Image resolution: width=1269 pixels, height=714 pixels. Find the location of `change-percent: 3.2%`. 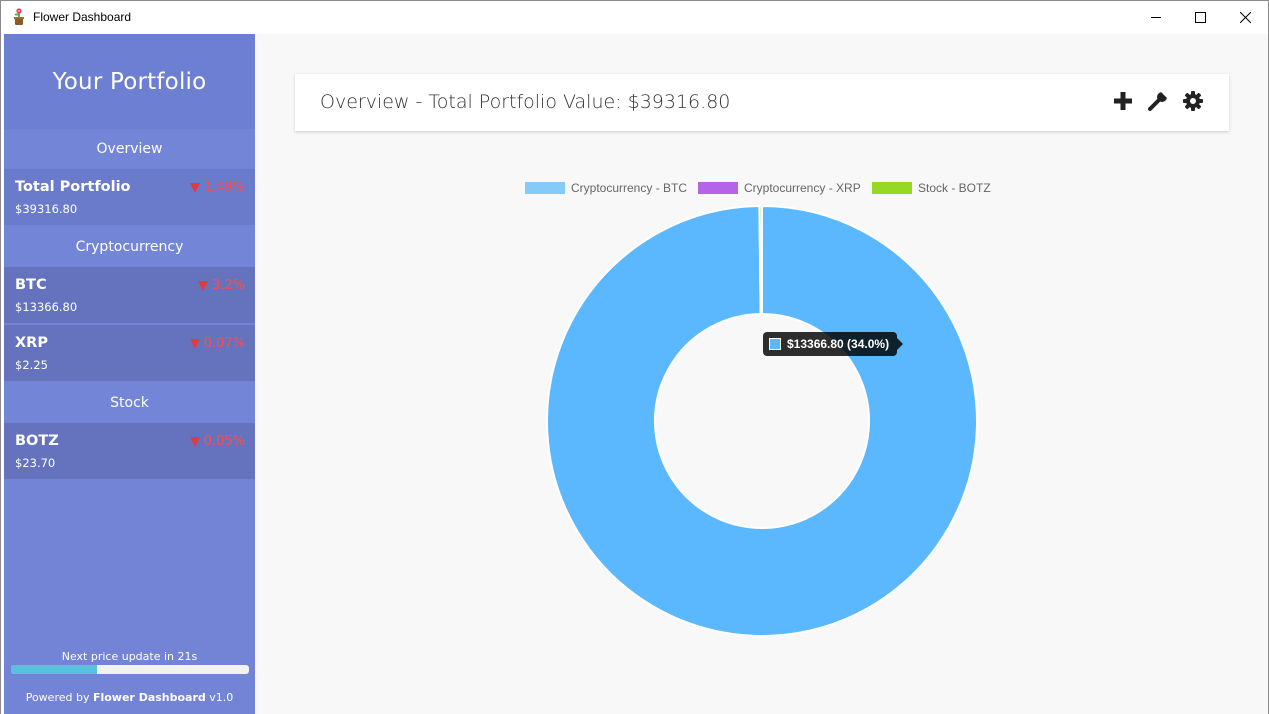

change-percent: 3.2% is located at coordinates (228, 285).